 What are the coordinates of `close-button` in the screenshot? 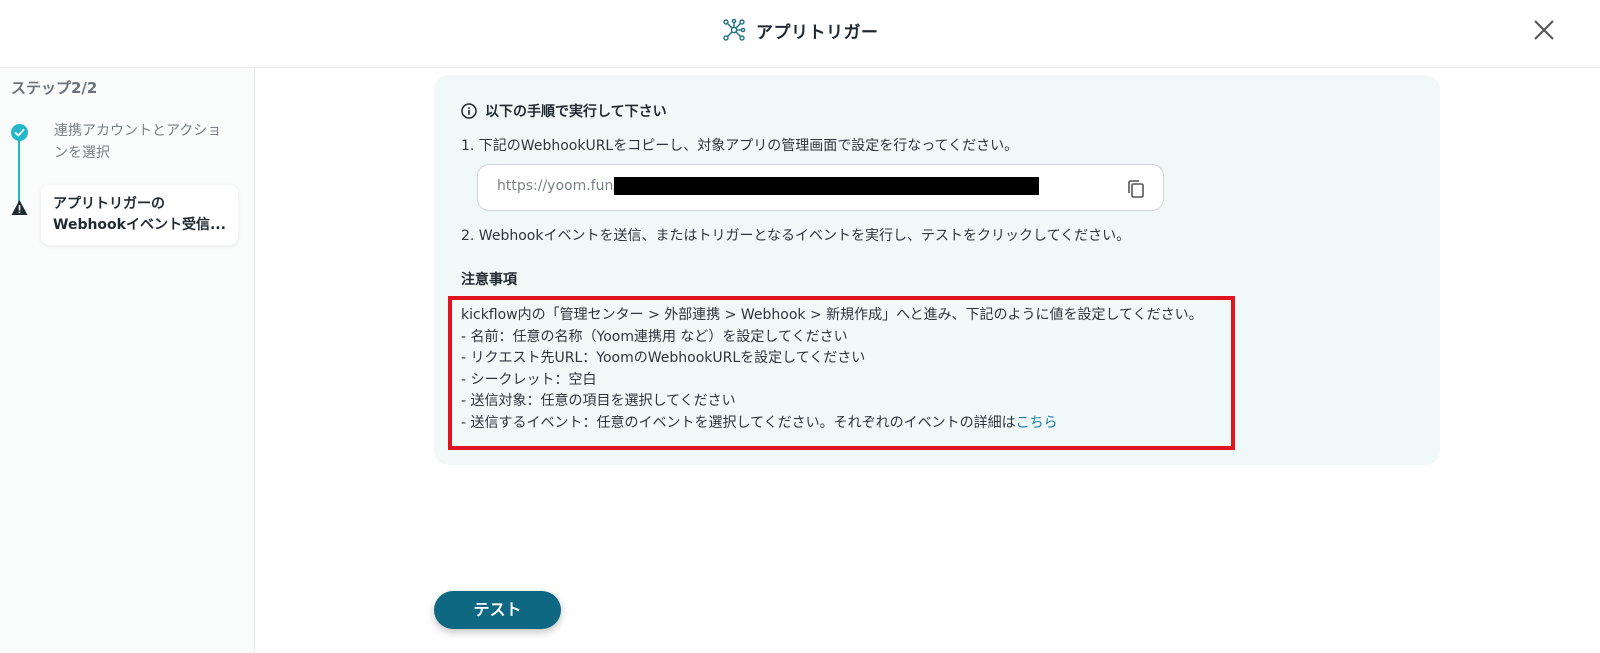 It's located at (1544, 30).